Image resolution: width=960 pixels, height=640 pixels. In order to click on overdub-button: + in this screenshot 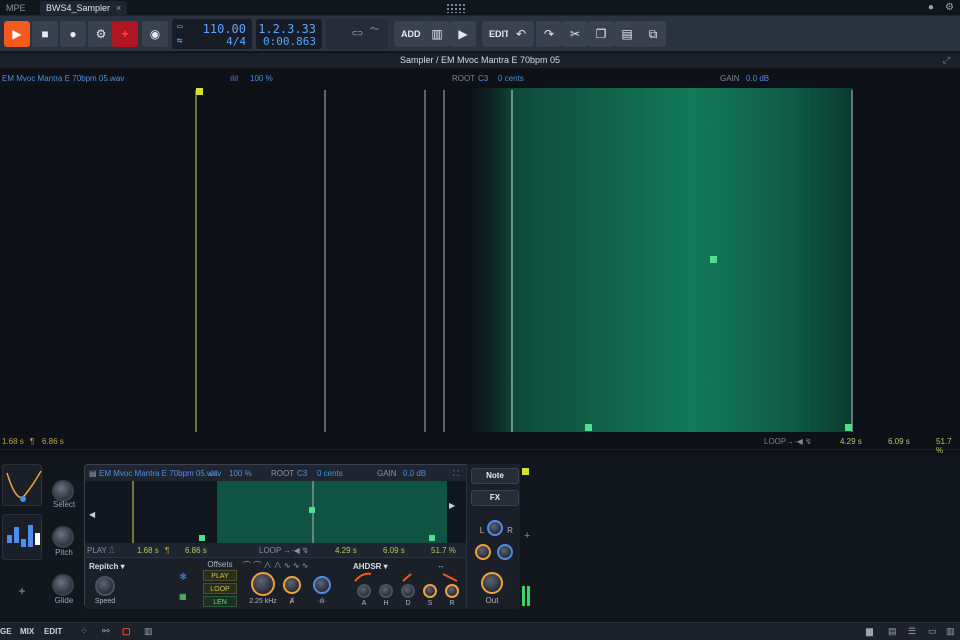, I will do `click(125, 34)`.